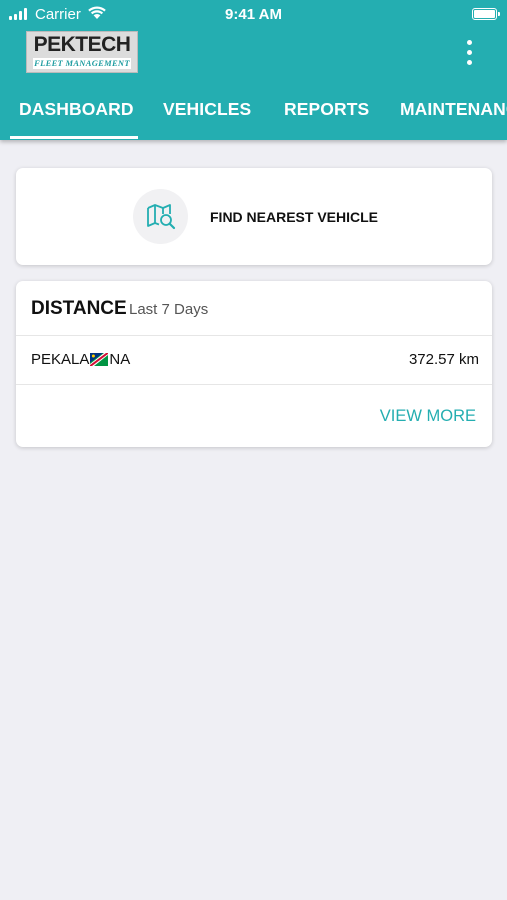  Describe the element at coordinates (253, 113) in the screenshot. I see `tab-bar: DASHBOARD VEHICLES REPORTS MAINTENANCE` at that location.